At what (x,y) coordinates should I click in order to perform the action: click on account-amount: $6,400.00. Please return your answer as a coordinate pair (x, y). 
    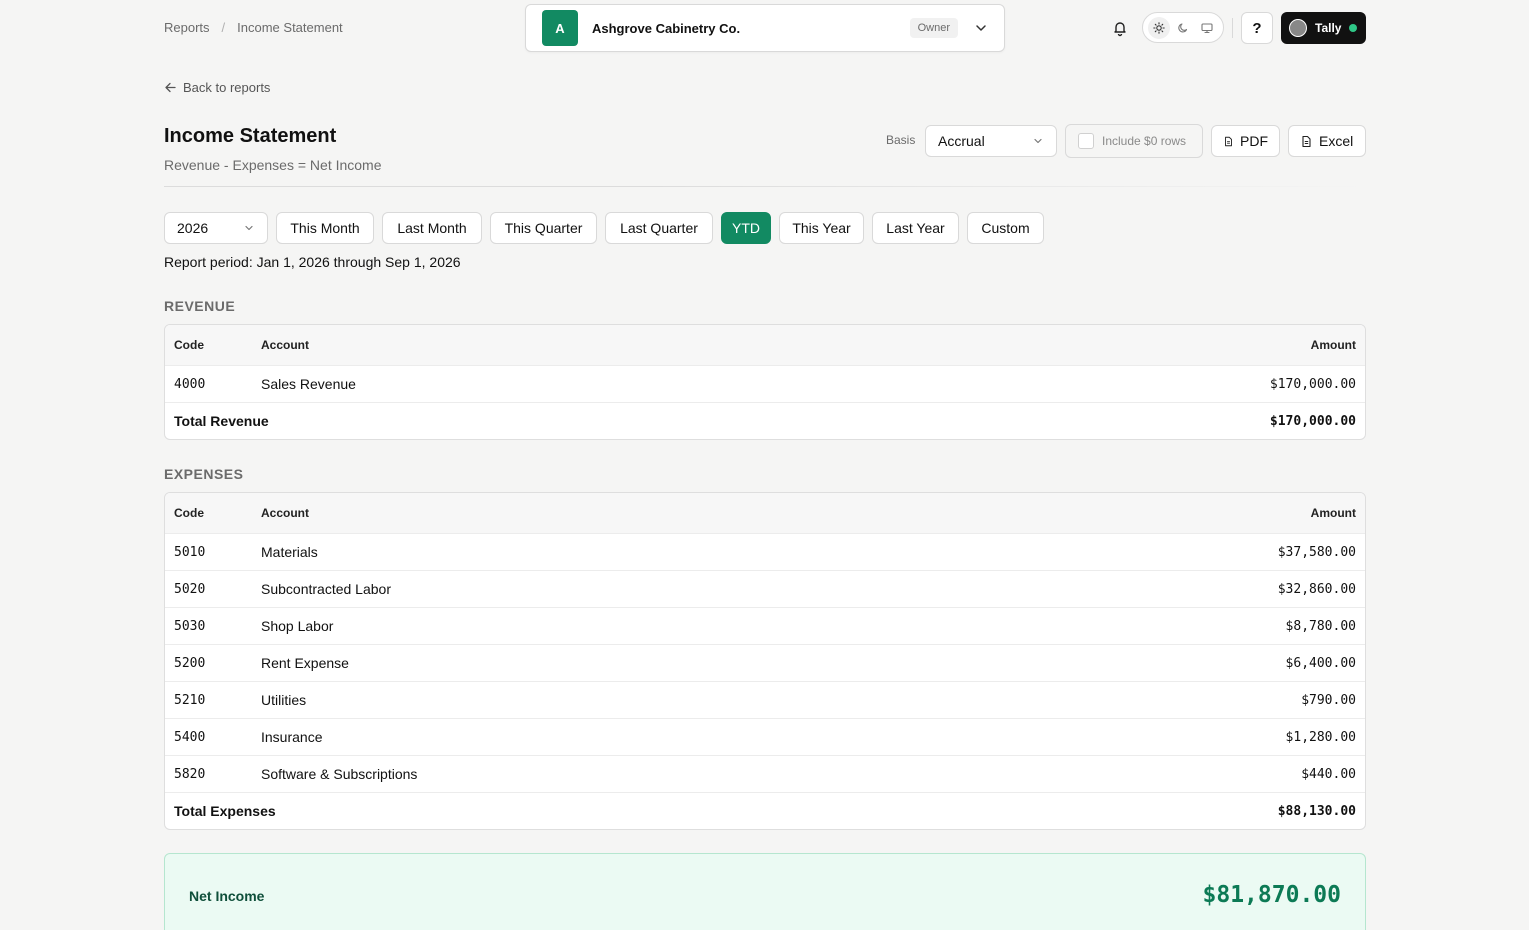
    Looking at the image, I should click on (1320, 663).